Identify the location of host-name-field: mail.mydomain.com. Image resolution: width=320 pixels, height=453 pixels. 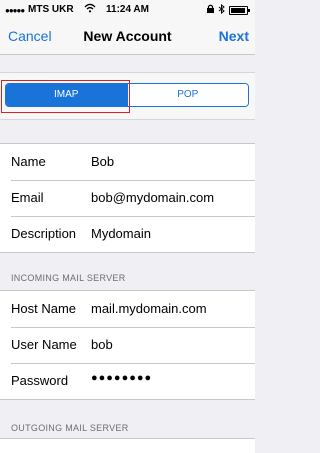
(149, 308).